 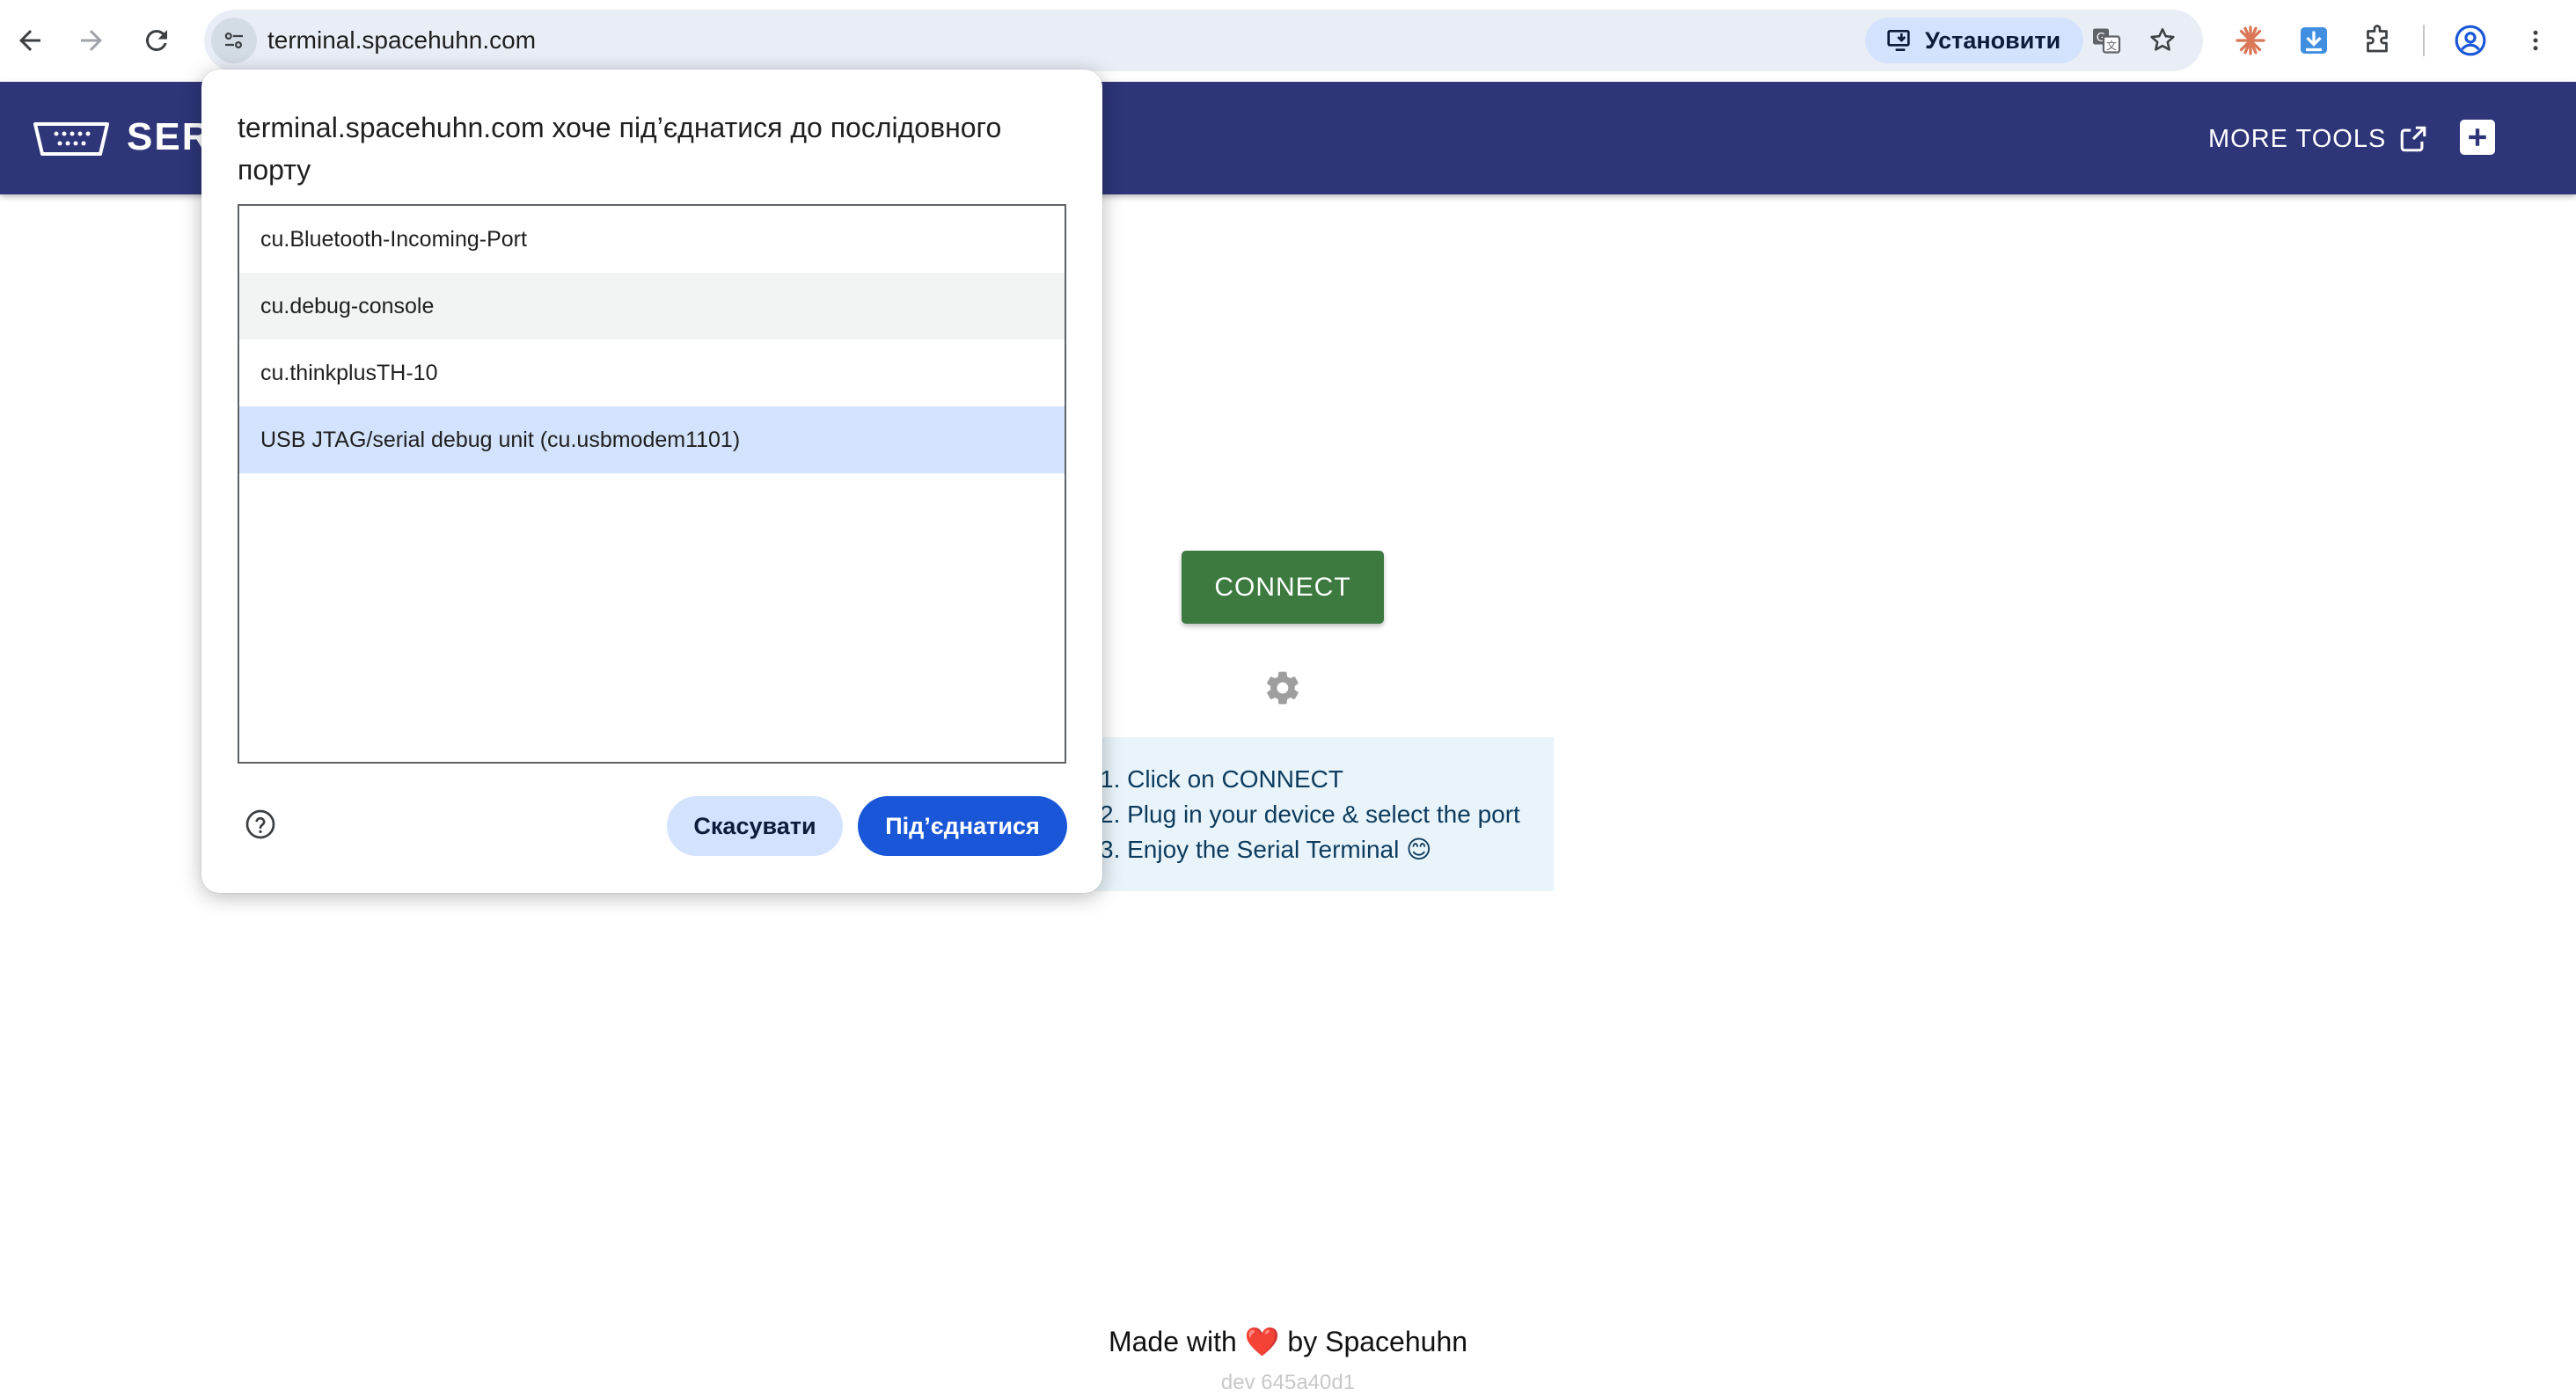 I want to click on url-text: terminal.spacehuhn.com, so click(x=401, y=40).